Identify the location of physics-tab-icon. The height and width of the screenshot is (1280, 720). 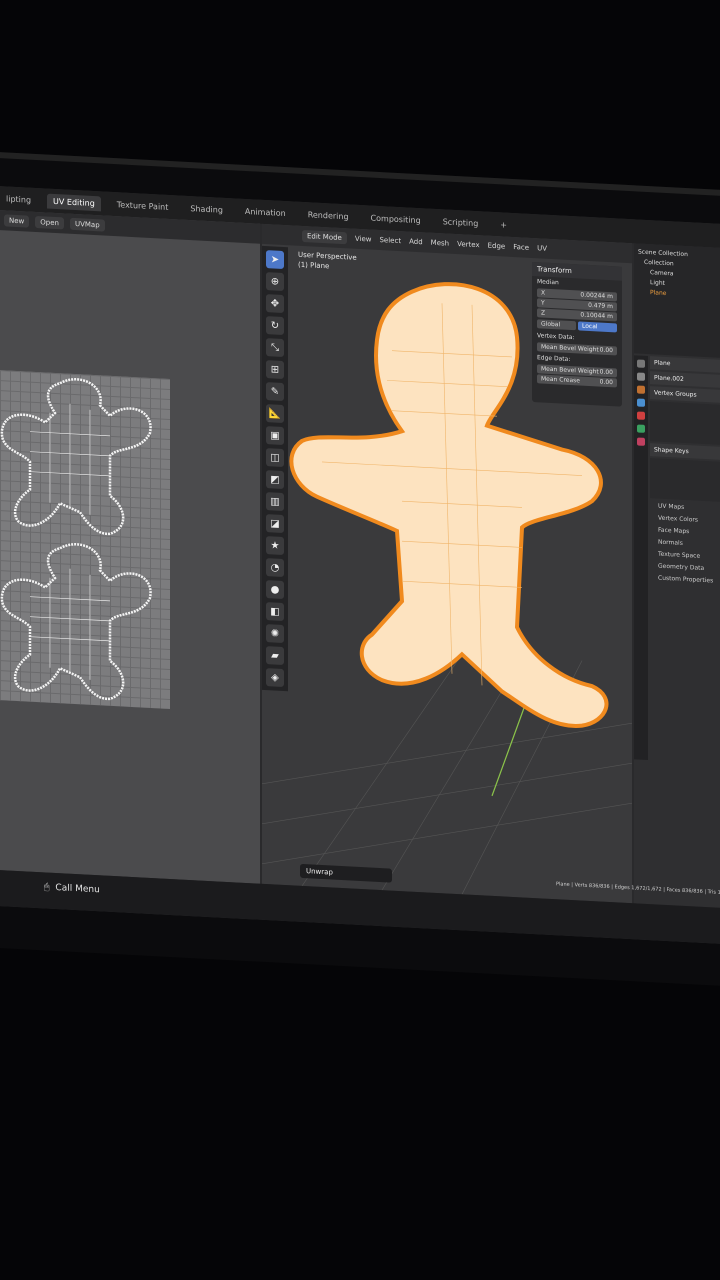
(641, 415).